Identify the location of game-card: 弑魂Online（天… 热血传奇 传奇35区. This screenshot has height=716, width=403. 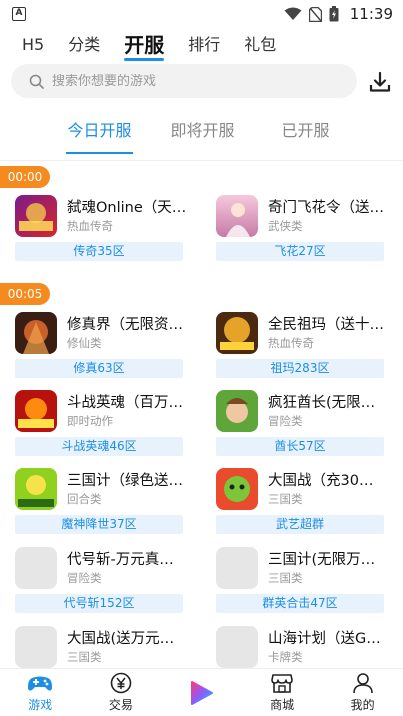
(100, 231).